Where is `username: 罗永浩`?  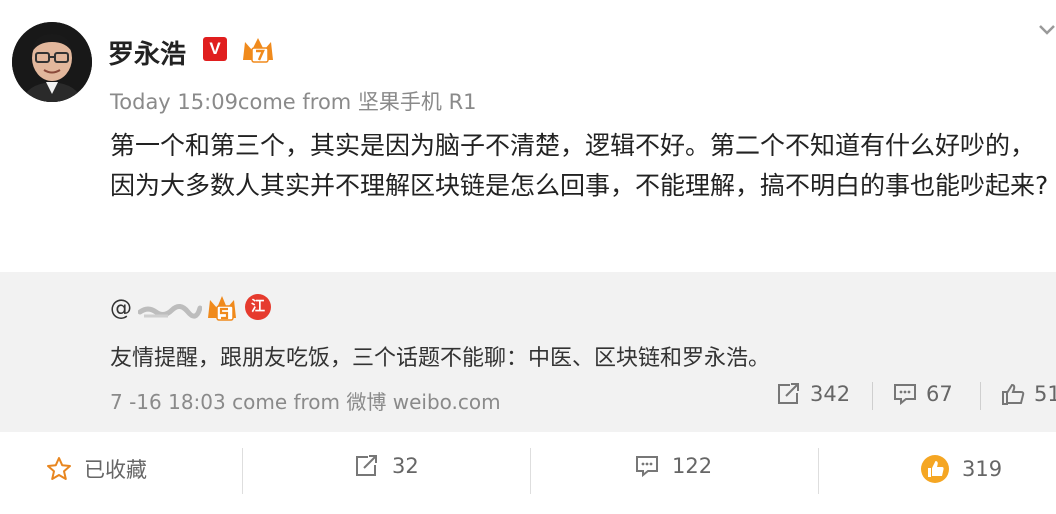
username: 罗永浩 is located at coordinates (147, 52).